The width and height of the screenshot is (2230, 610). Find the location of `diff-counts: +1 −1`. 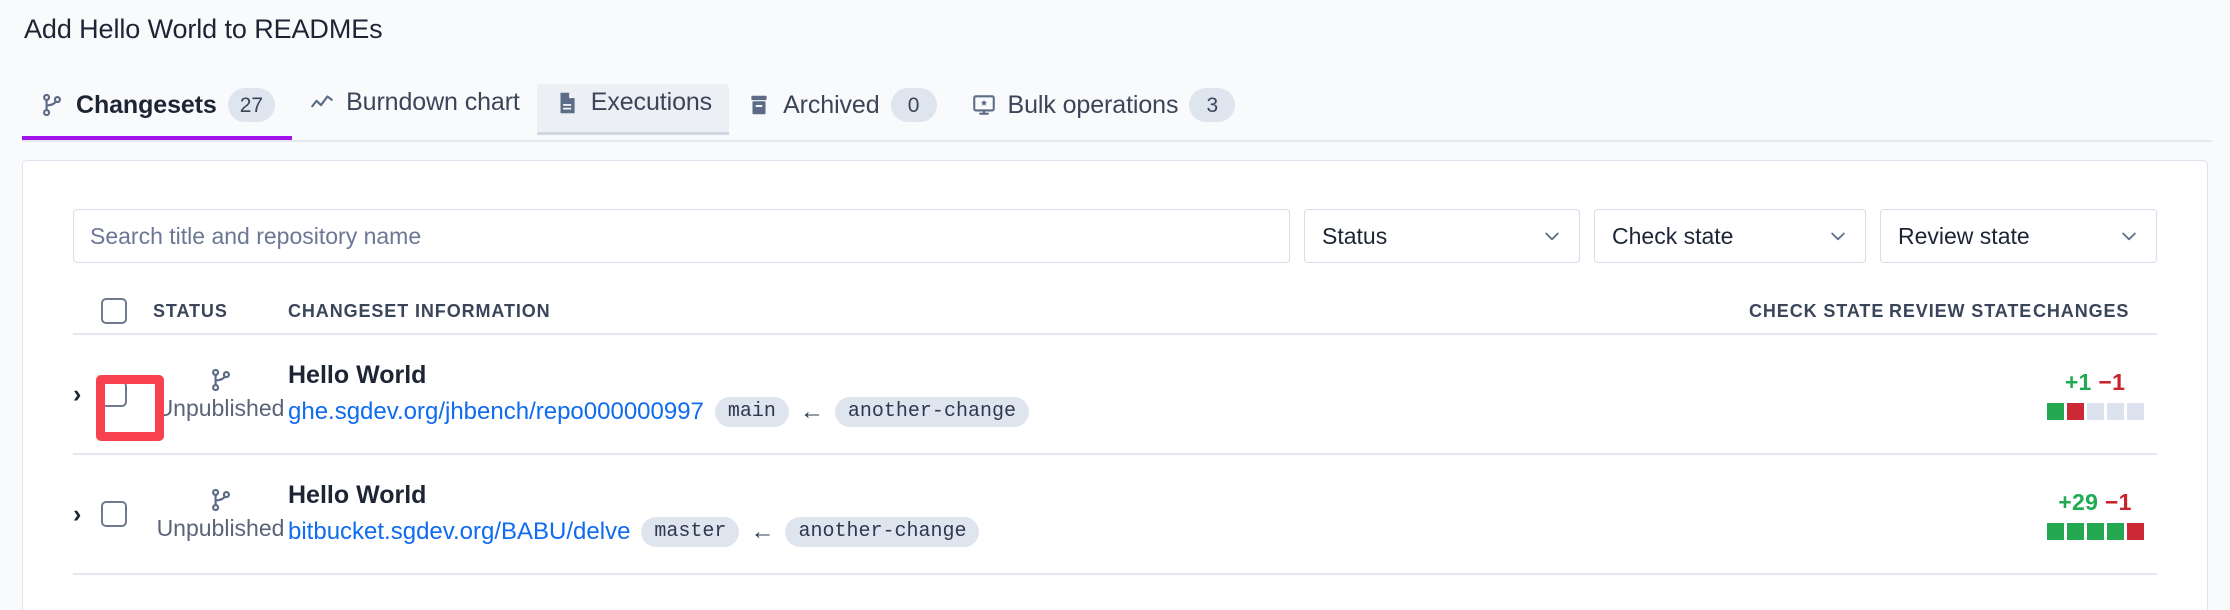

diff-counts: +1 −1 is located at coordinates (2095, 382).